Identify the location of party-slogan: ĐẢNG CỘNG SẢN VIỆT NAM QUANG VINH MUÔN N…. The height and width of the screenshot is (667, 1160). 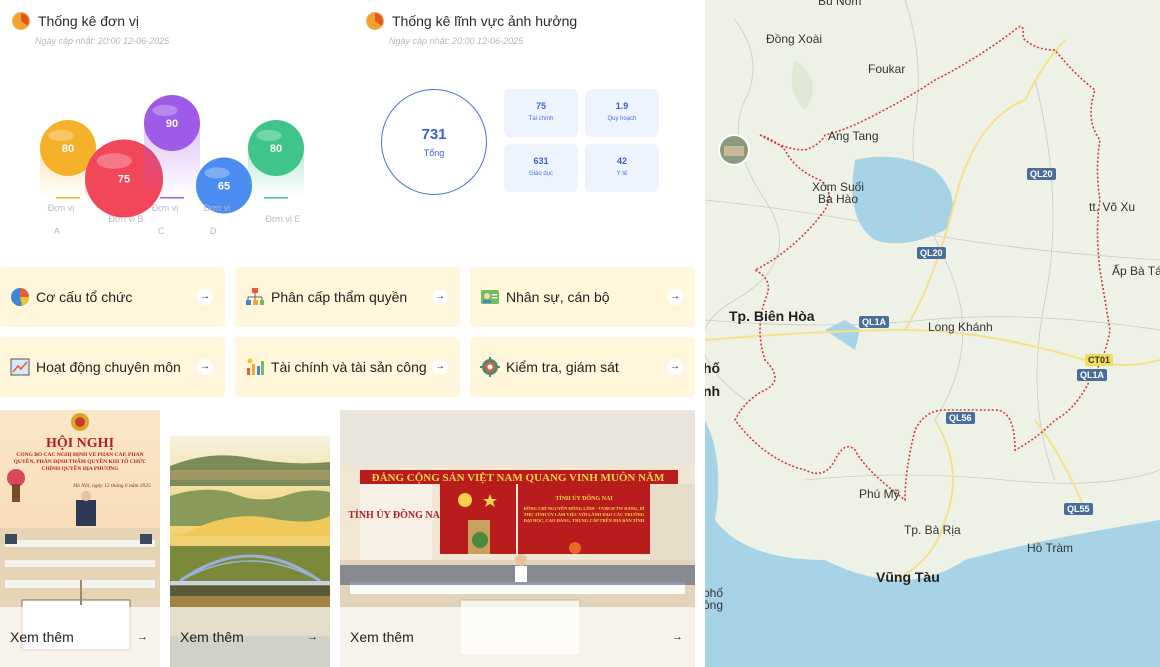
(518, 477).